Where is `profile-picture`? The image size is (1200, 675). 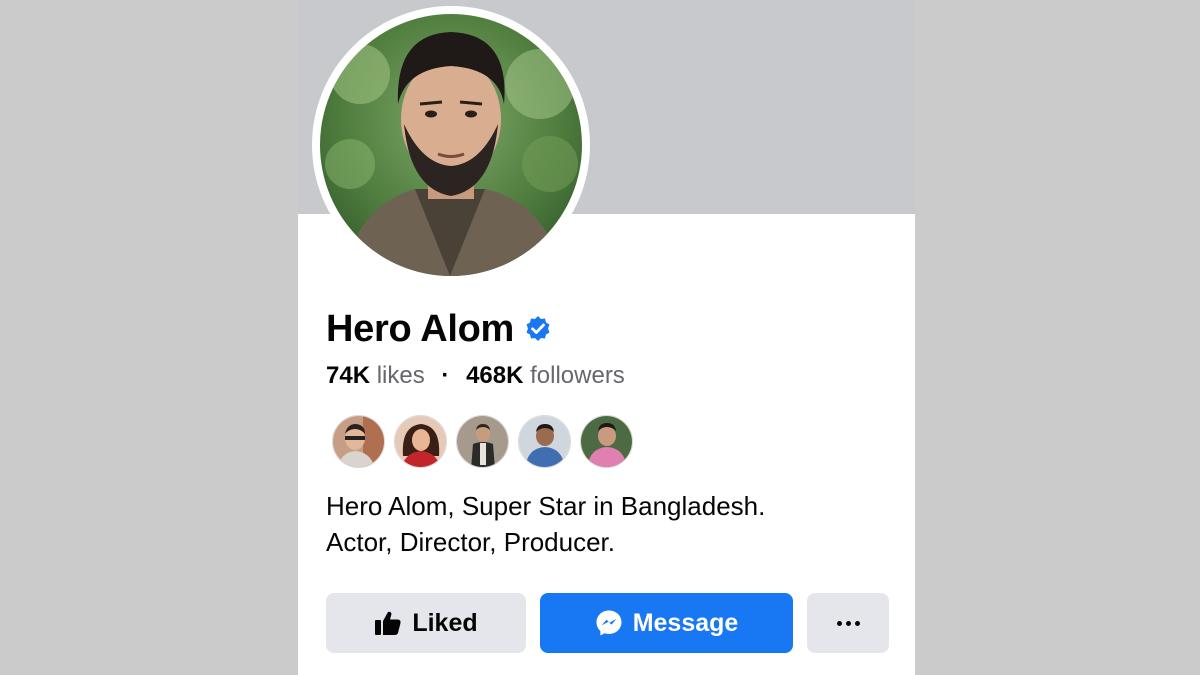
profile-picture is located at coordinates (451, 145).